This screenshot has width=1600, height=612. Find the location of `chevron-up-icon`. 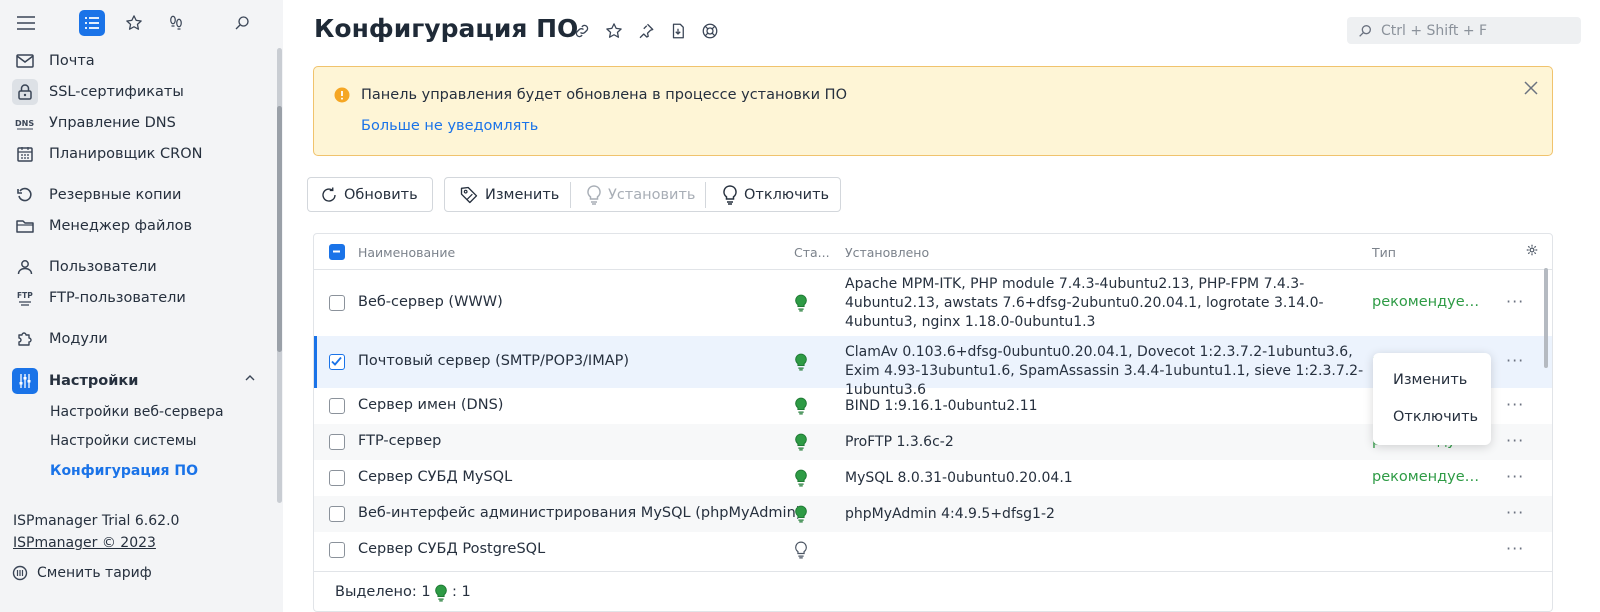

chevron-up-icon is located at coordinates (250, 378).